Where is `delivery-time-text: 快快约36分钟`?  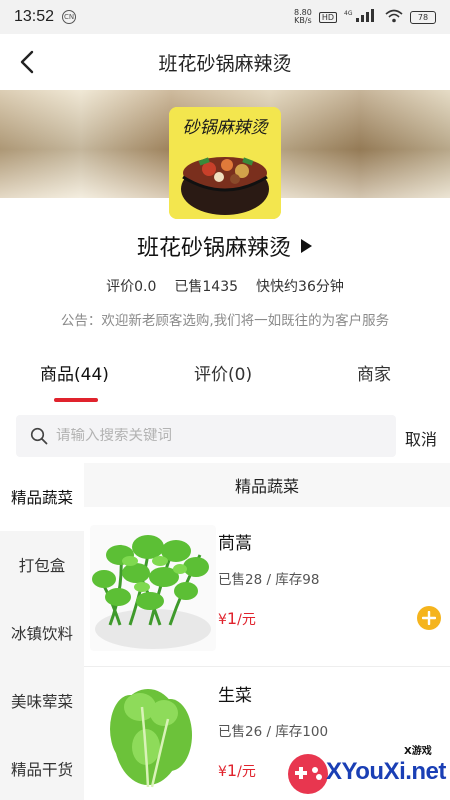
delivery-time-text: 快快约36分钟 is located at coordinates (300, 287).